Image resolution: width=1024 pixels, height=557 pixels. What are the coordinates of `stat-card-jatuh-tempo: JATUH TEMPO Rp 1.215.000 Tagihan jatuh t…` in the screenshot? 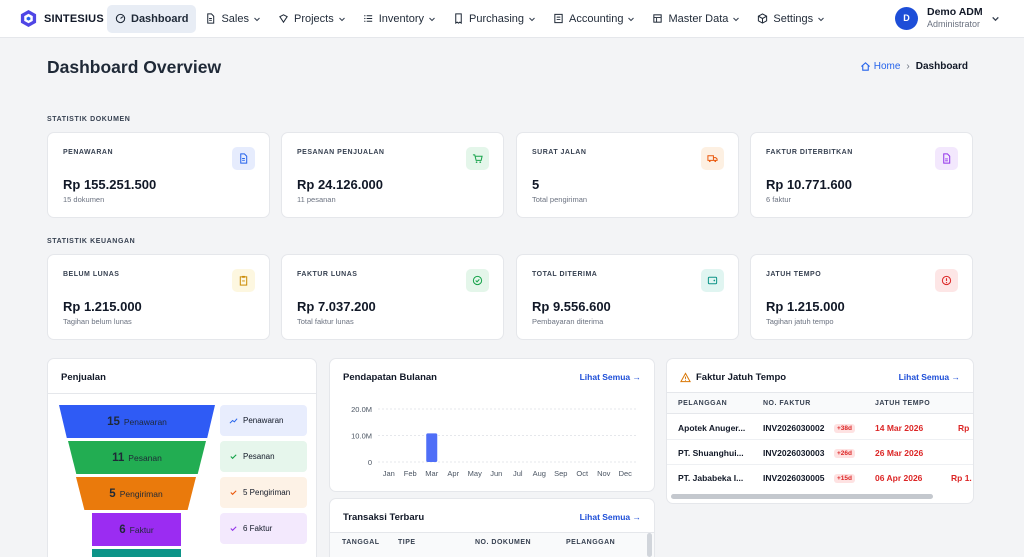 It's located at (861, 297).